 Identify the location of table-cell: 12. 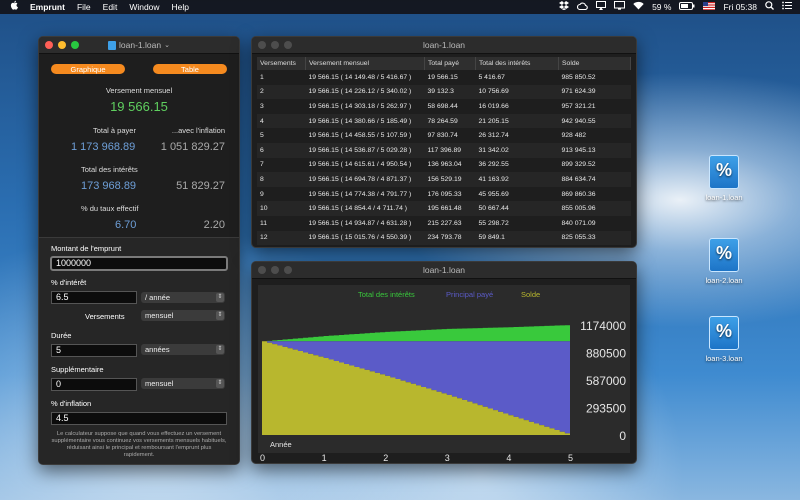
(281, 238).